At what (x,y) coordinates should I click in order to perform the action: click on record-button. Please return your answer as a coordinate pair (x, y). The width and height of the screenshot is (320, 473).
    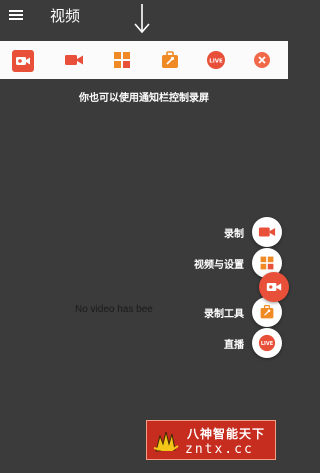
    Looking at the image, I should click on (267, 232).